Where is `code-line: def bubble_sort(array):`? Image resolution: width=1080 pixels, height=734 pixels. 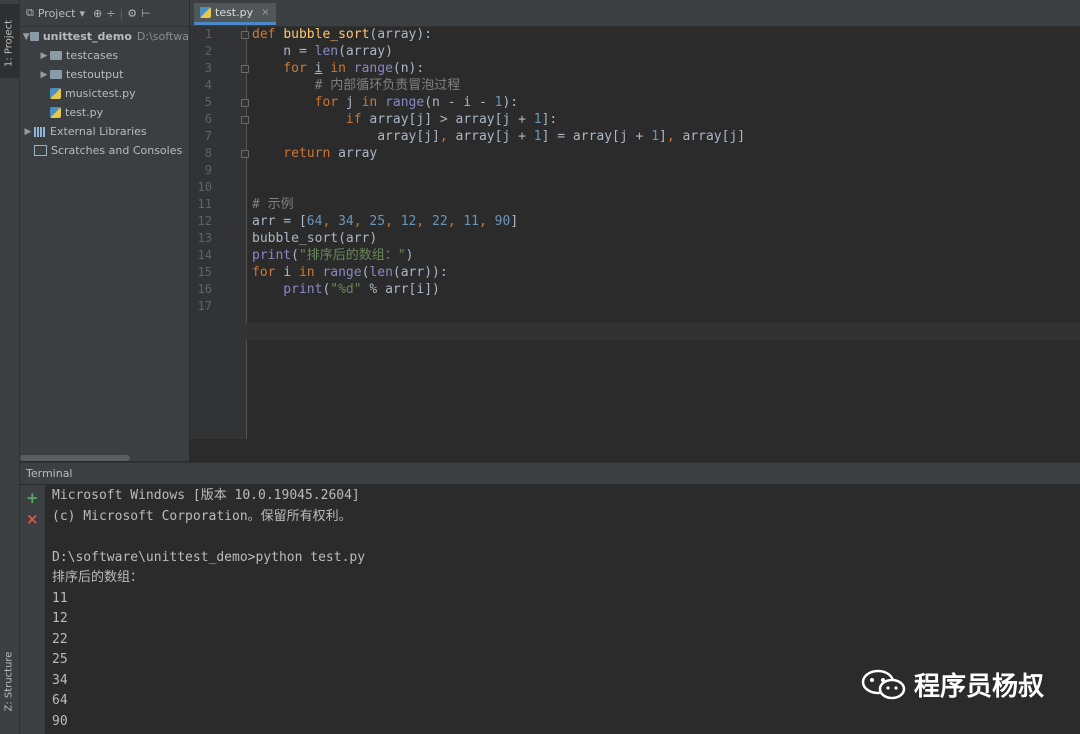 code-line: def bubble_sort(array): is located at coordinates (342, 34).